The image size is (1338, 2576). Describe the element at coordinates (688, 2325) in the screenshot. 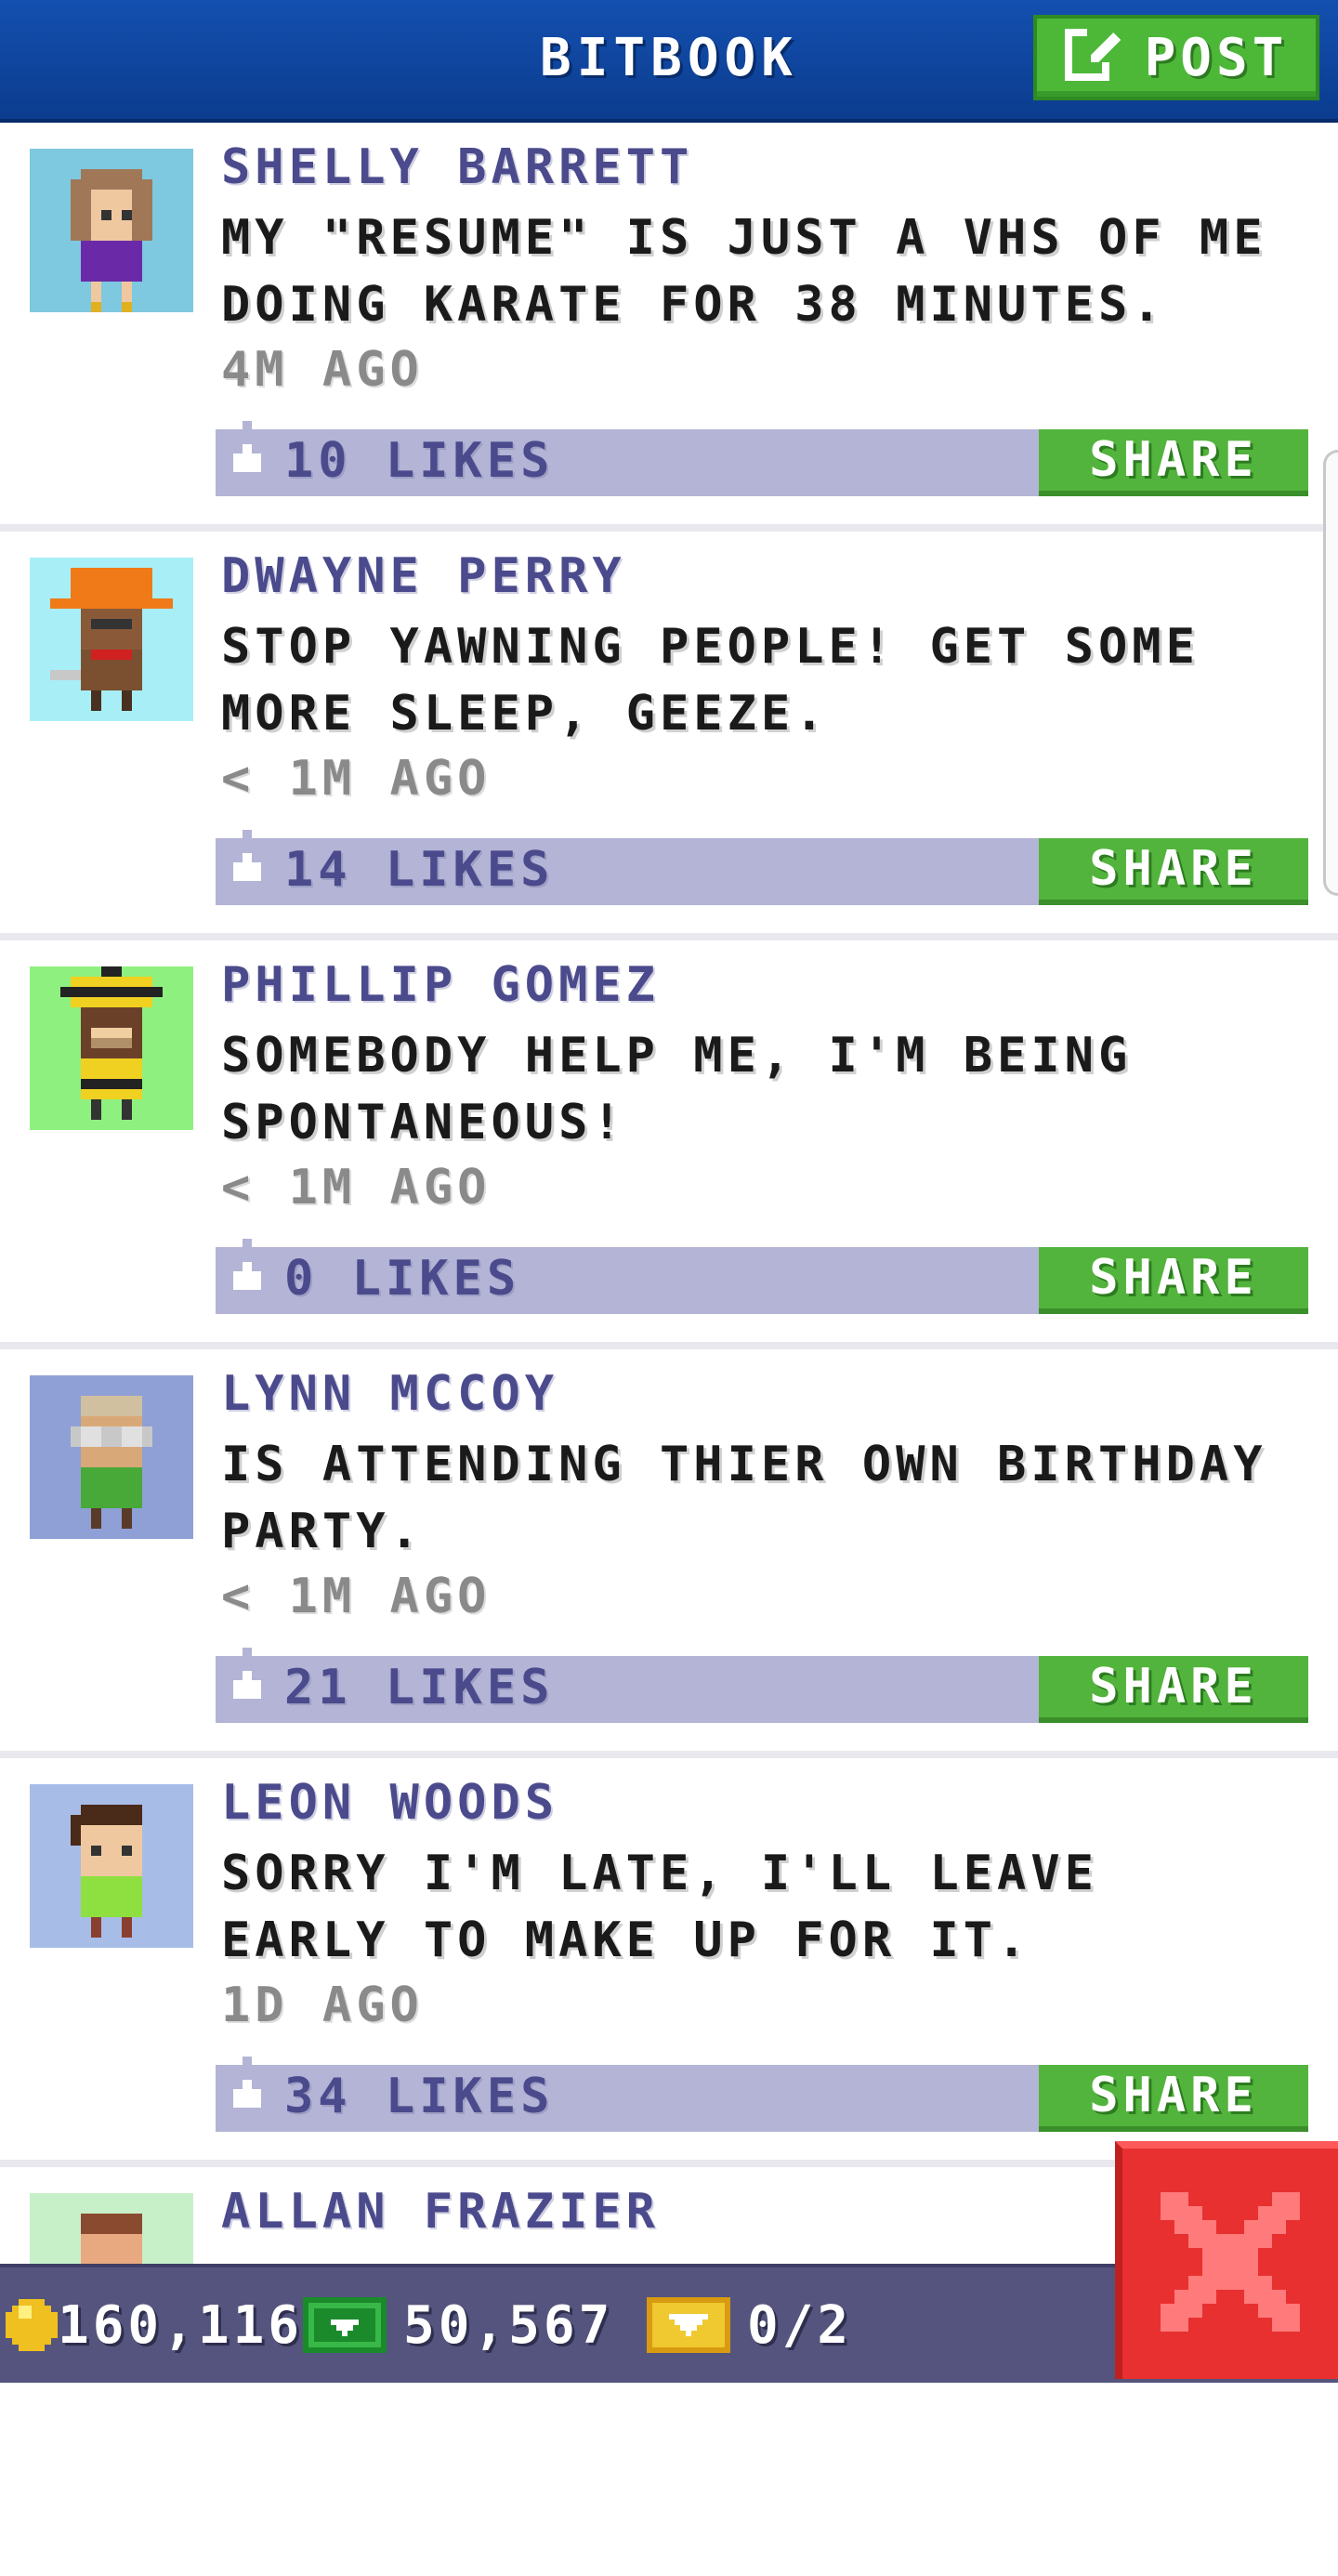

I see `golden-ticket-icon` at that location.